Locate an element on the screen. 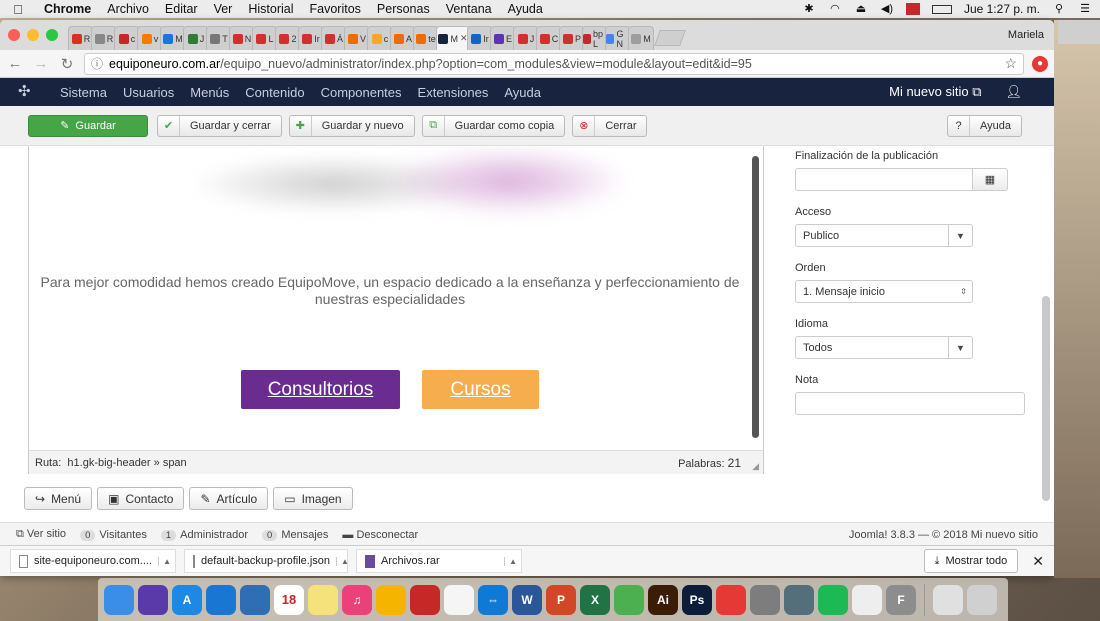  joomla-logo-icon: ✣ is located at coordinates (26, 92).